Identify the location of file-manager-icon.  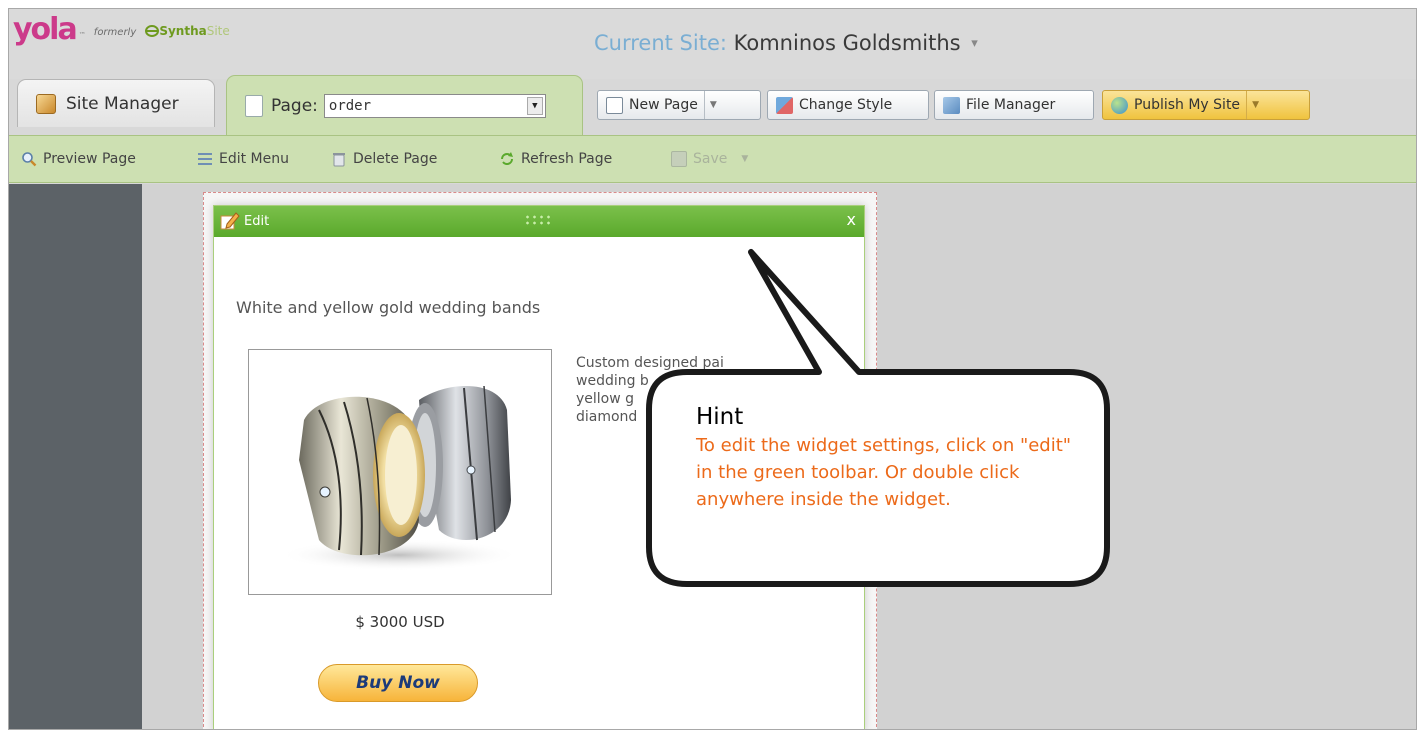
(951, 105).